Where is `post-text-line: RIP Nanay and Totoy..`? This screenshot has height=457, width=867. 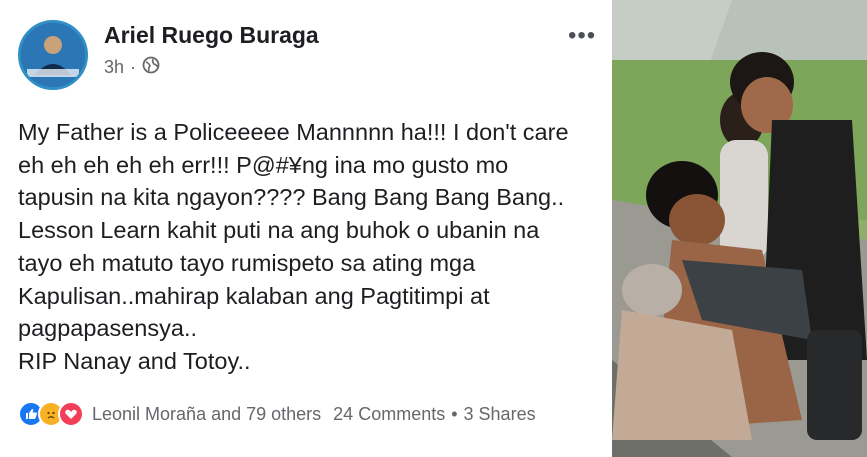
post-text-line: RIP Nanay and Totoy.. is located at coordinates (134, 360).